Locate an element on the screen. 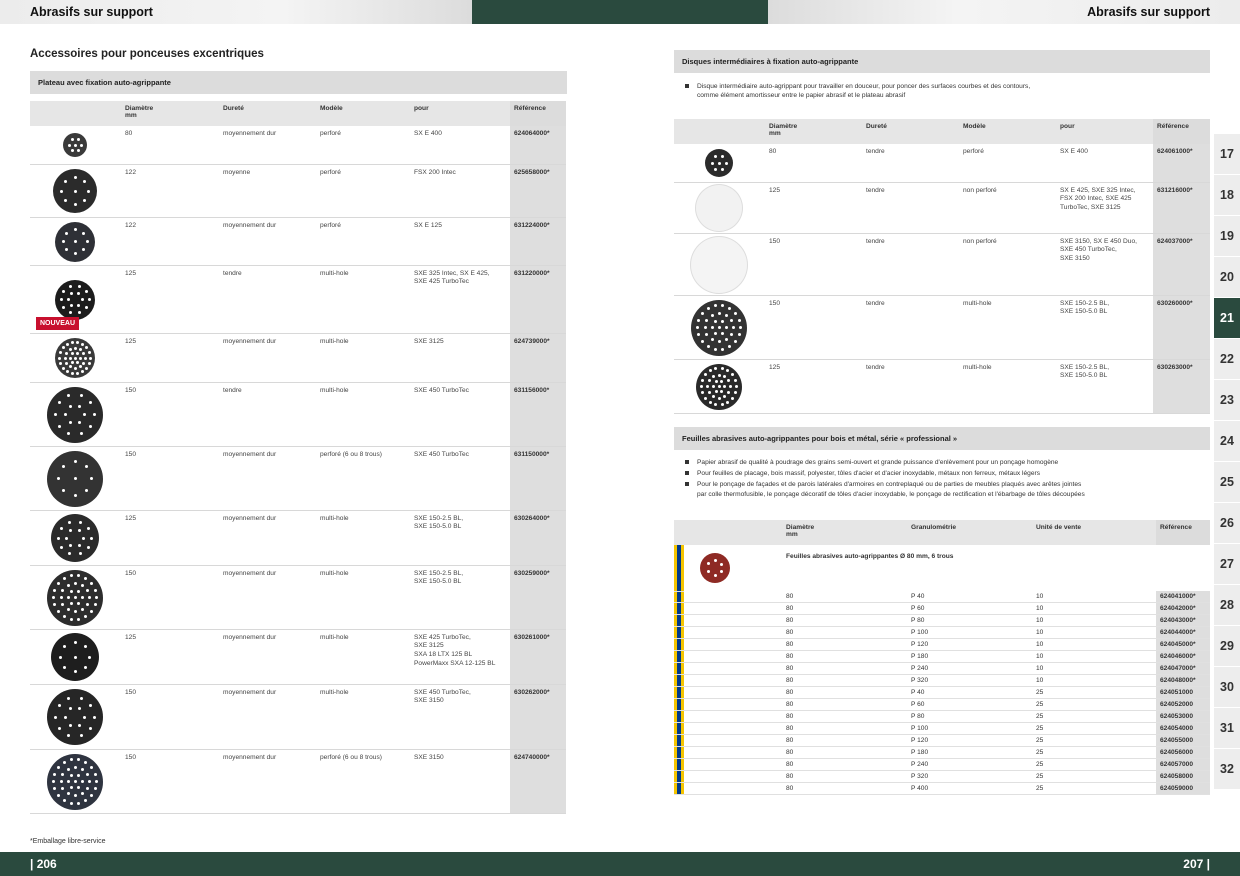  chapter-tab-27: 27 is located at coordinates (1227, 564).